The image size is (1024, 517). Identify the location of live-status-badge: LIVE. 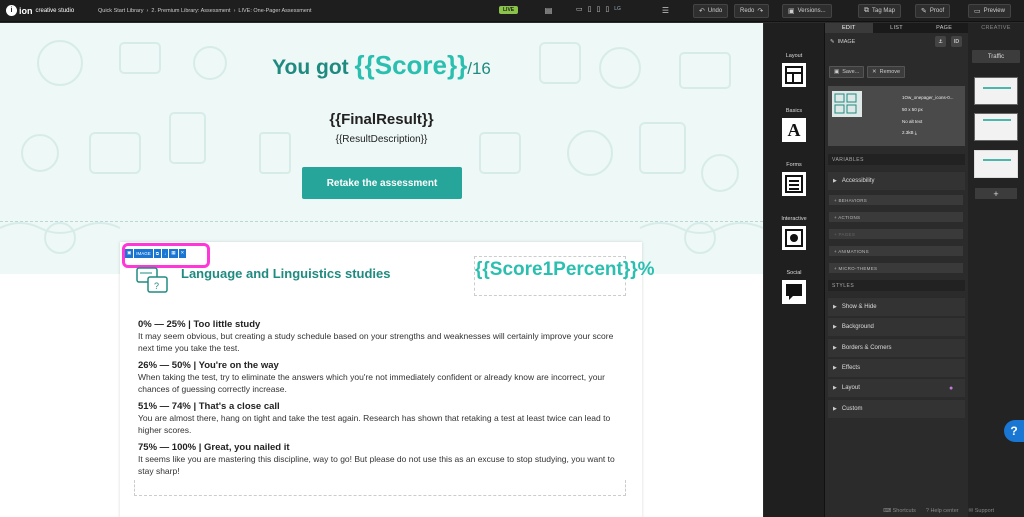
(509, 10).